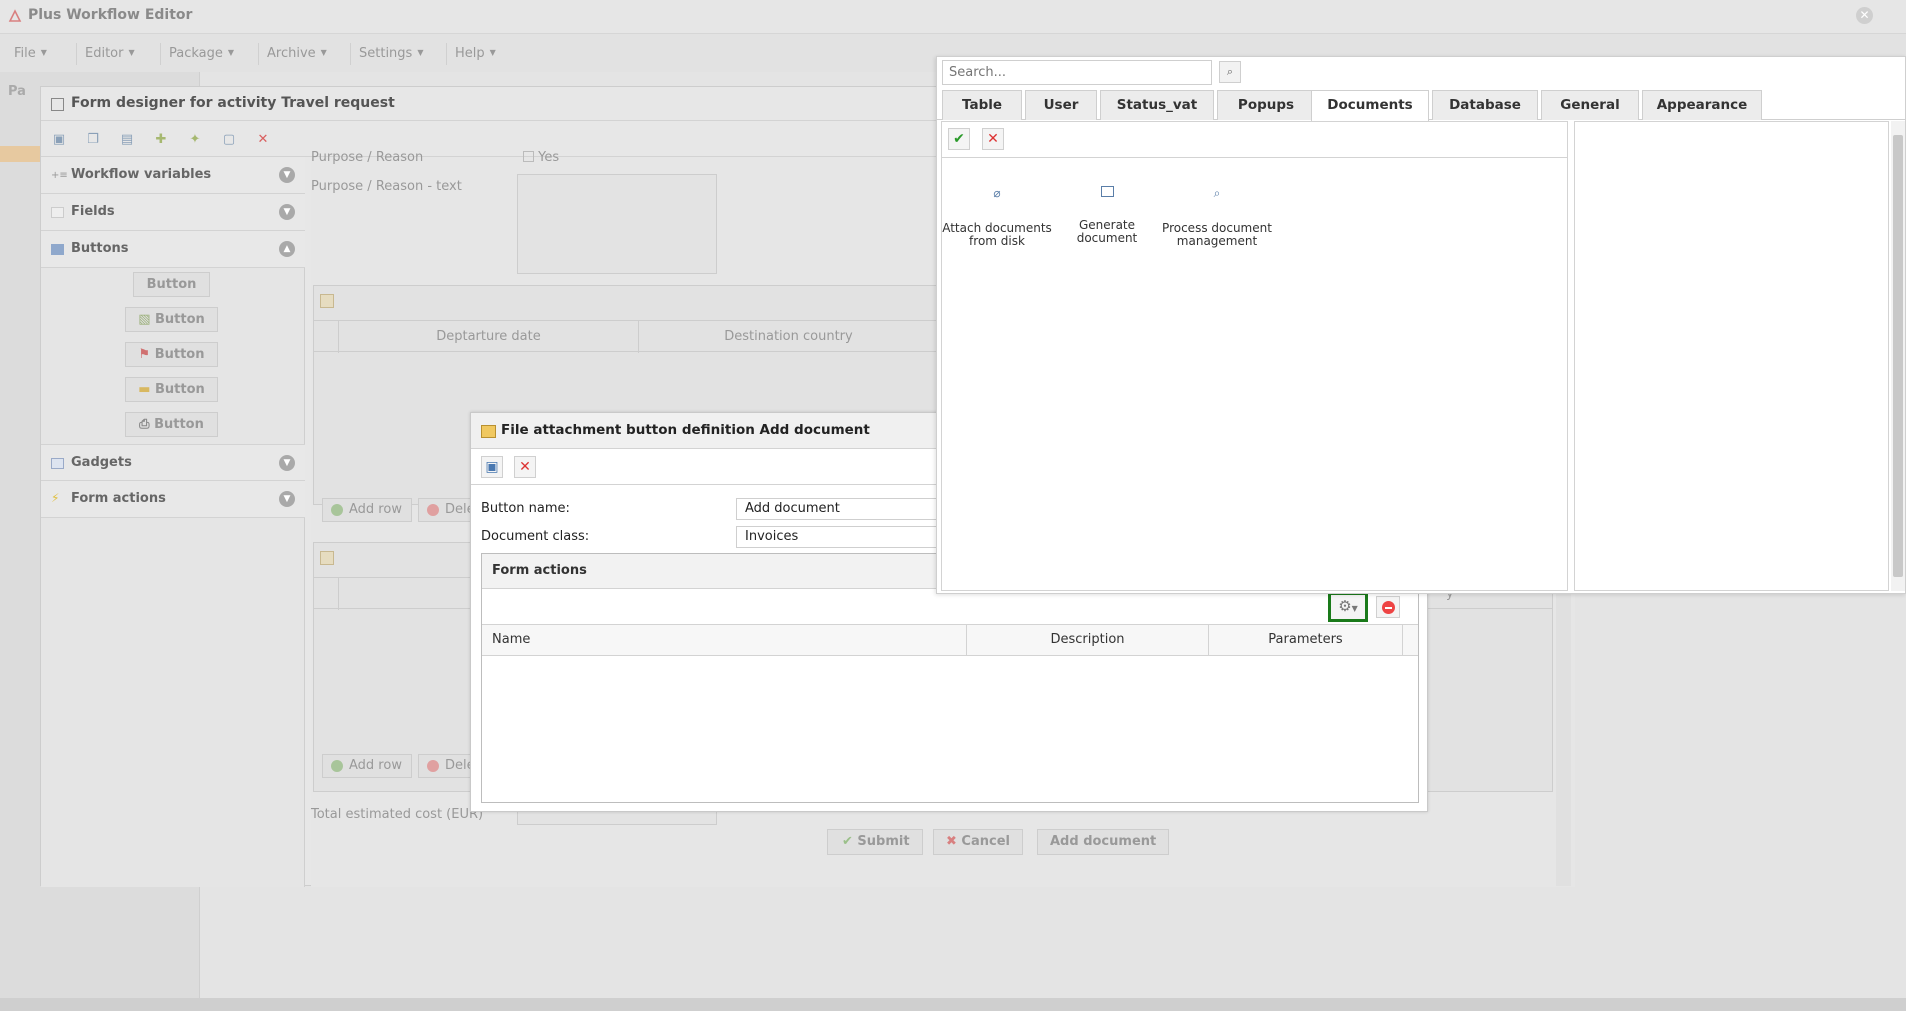 Image resolution: width=1906 pixels, height=1011 pixels. What do you see at coordinates (475, 54) in the screenshot?
I see `menu-help: Help ▼` at bounding box center [475, 54].